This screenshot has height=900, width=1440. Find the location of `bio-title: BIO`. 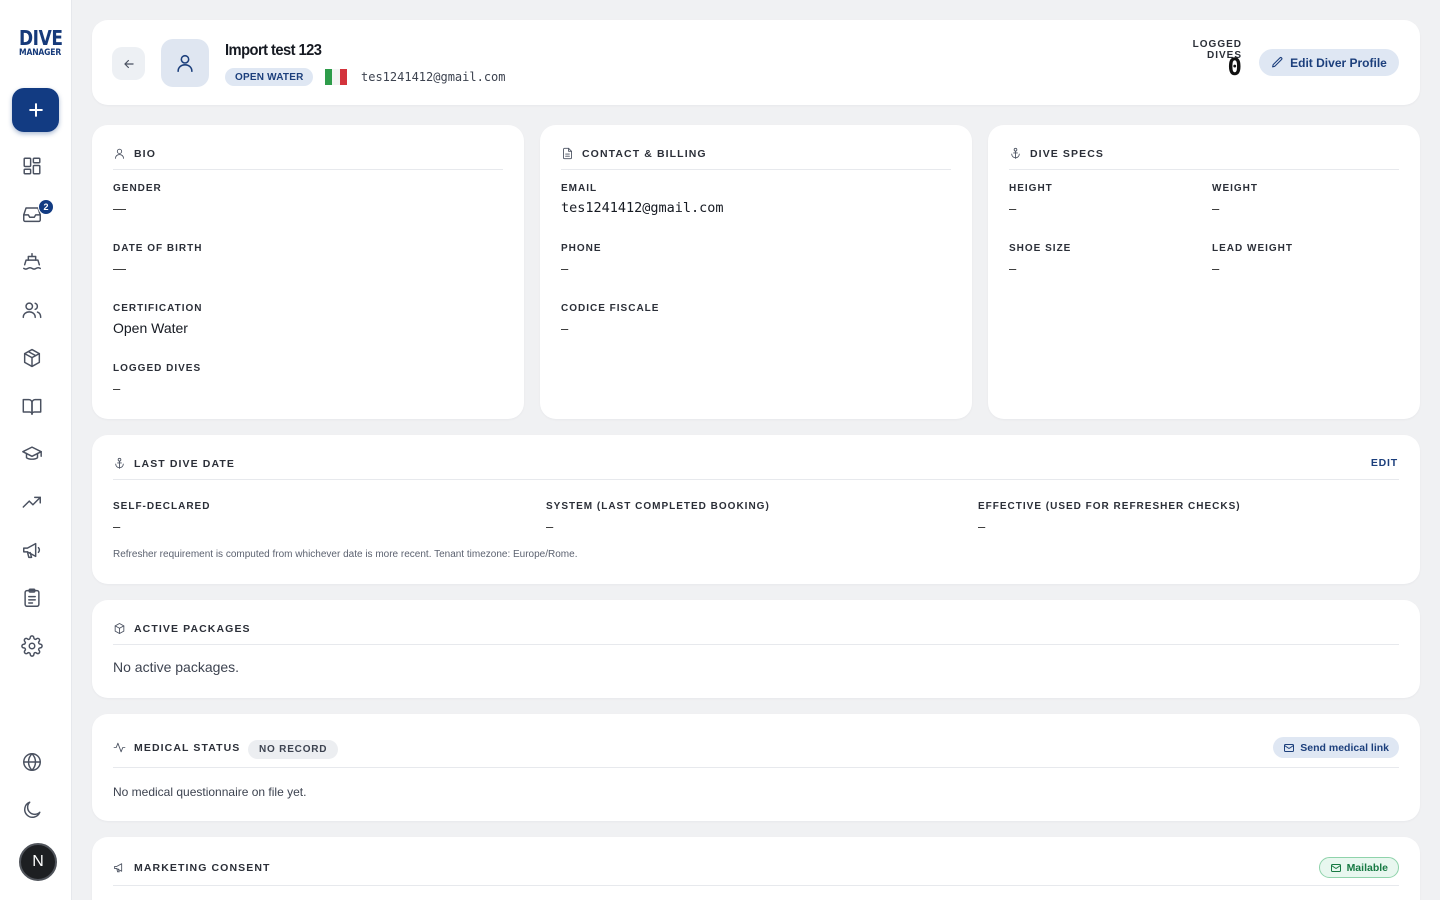

bio-title: BIO is located at coordinates (134, 153).